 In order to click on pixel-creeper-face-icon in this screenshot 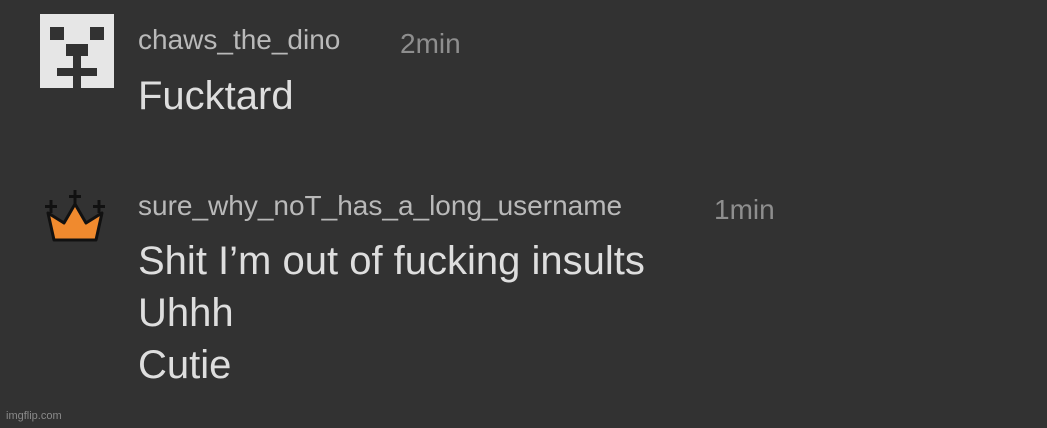, I will do `click(77, 51)`.